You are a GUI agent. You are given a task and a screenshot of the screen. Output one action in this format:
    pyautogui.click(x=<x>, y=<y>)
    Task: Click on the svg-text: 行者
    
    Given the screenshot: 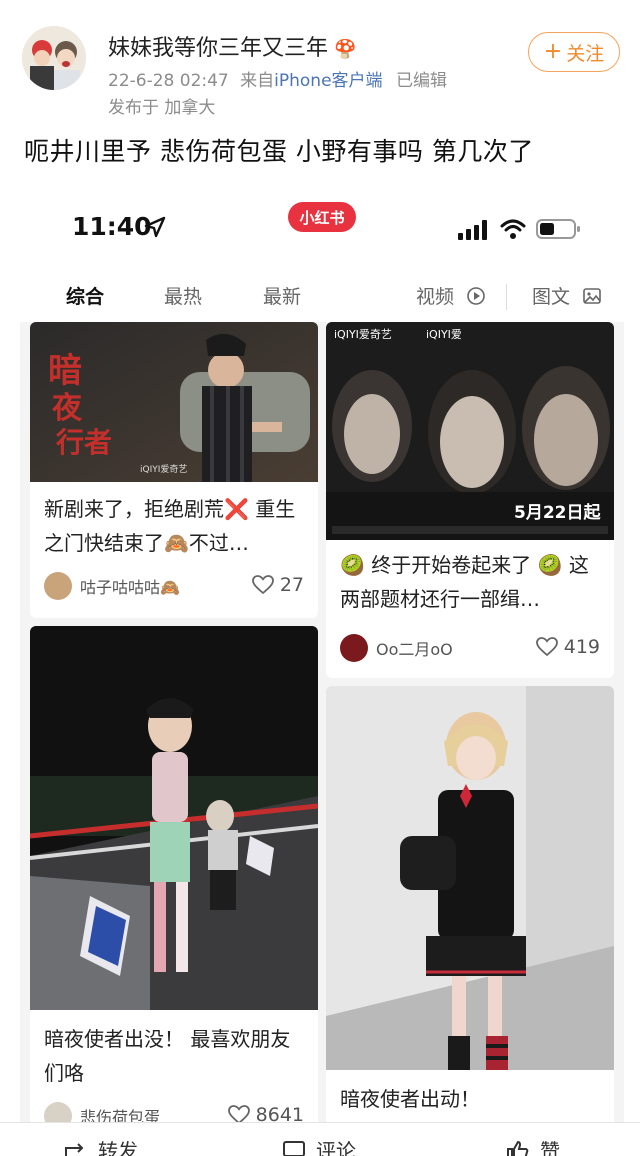 What is the action you would take?
    pyautogui.click(x=83, y=442)
    